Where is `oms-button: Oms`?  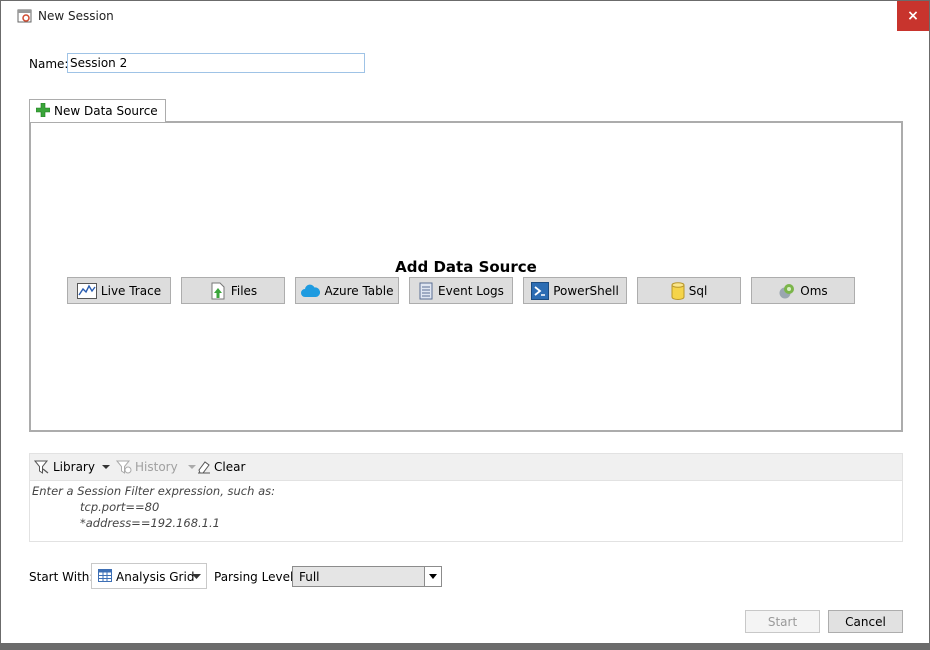
oms-button: Oms is located at coordinates (803, 290).